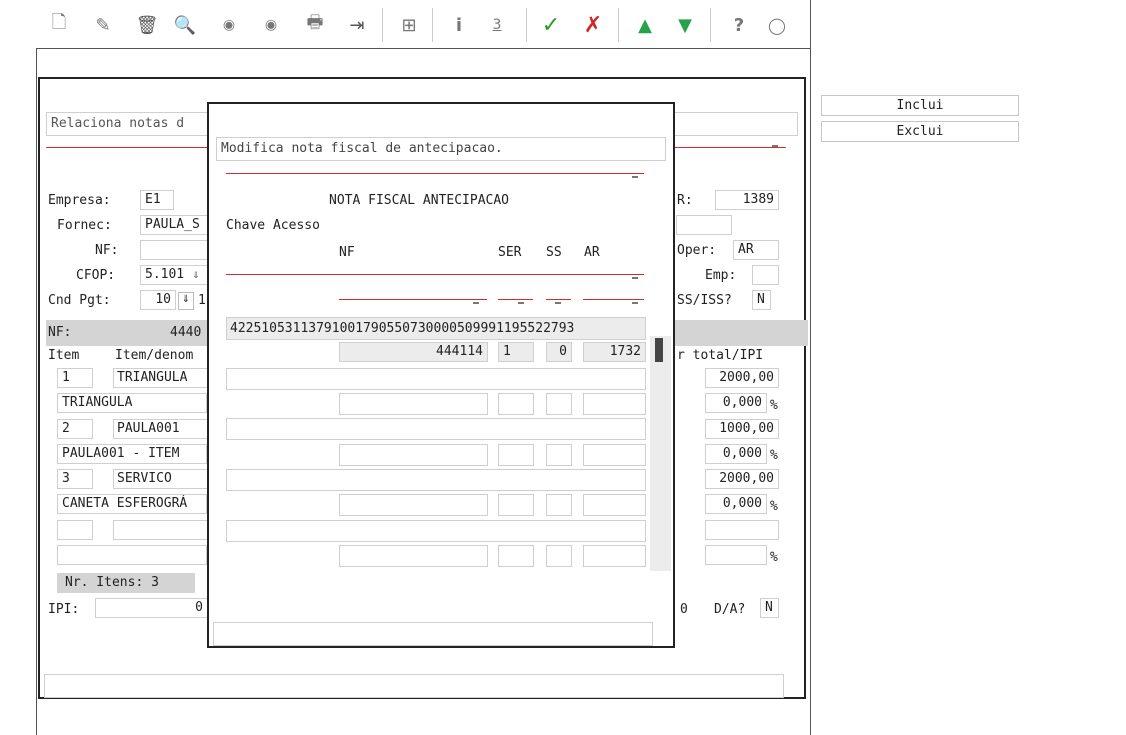  I want to click on ipi-label: IPI:, so click(64, 609).